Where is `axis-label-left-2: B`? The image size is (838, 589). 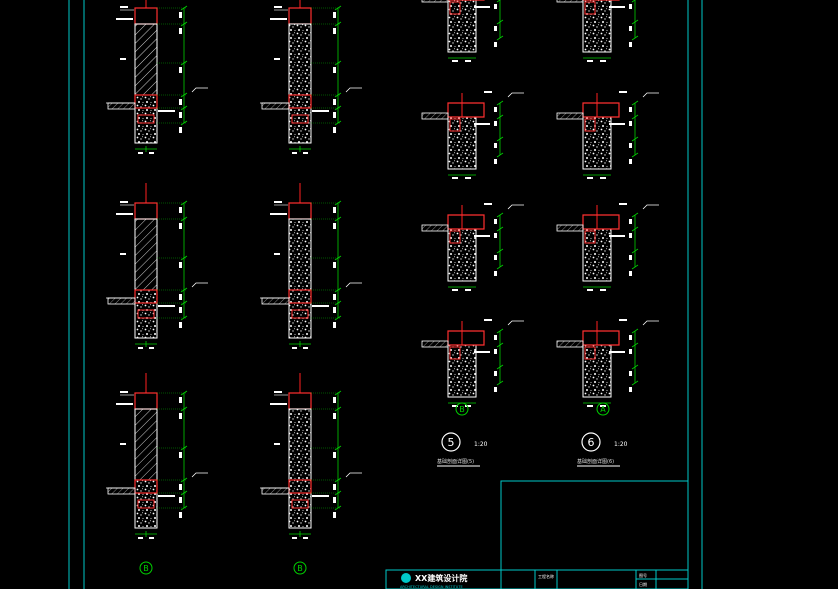 axis-label-left-2: B is located at coordinates (300, 568).